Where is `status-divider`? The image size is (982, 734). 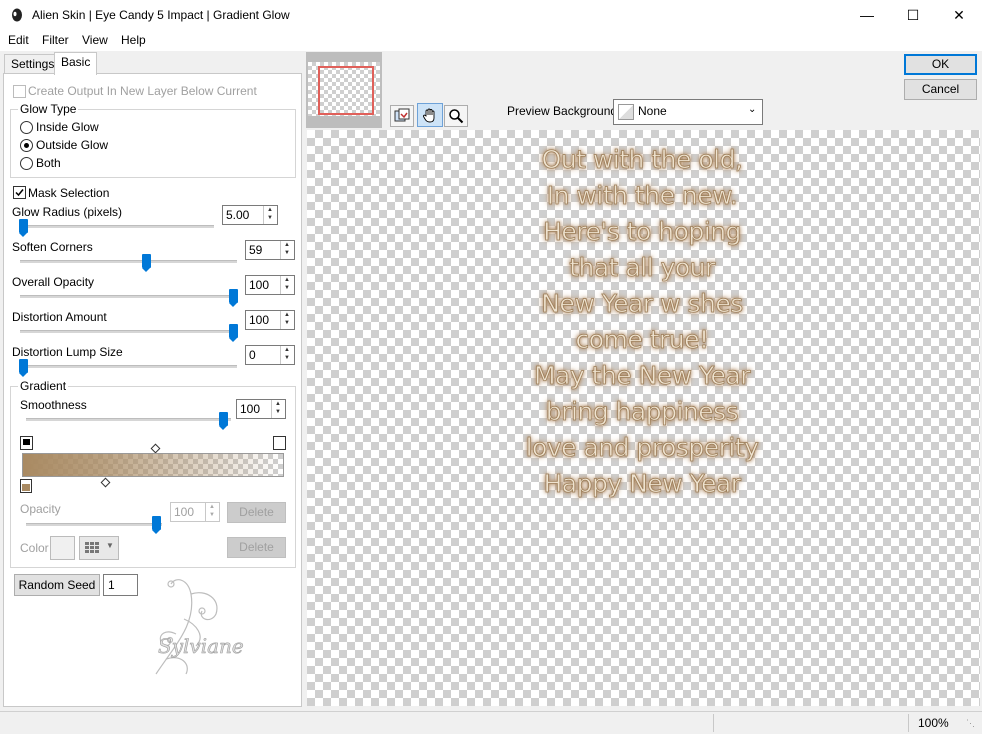
status-divider is located at coordinates (908, 723).